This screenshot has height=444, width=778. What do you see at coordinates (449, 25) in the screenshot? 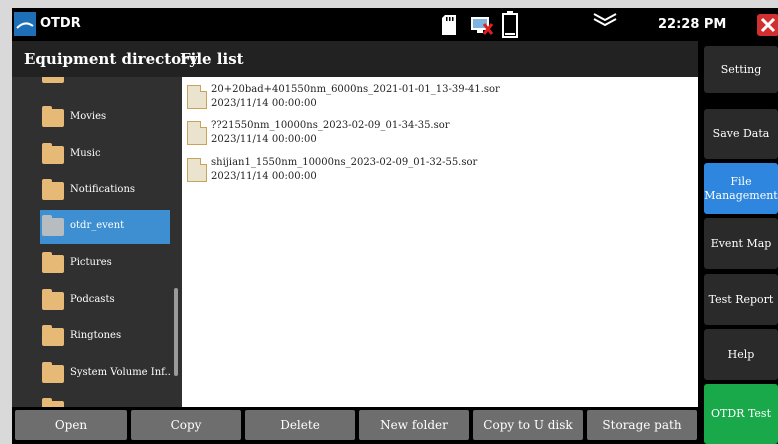
I see `sd-card-icon` at bounding box center [449, 25].